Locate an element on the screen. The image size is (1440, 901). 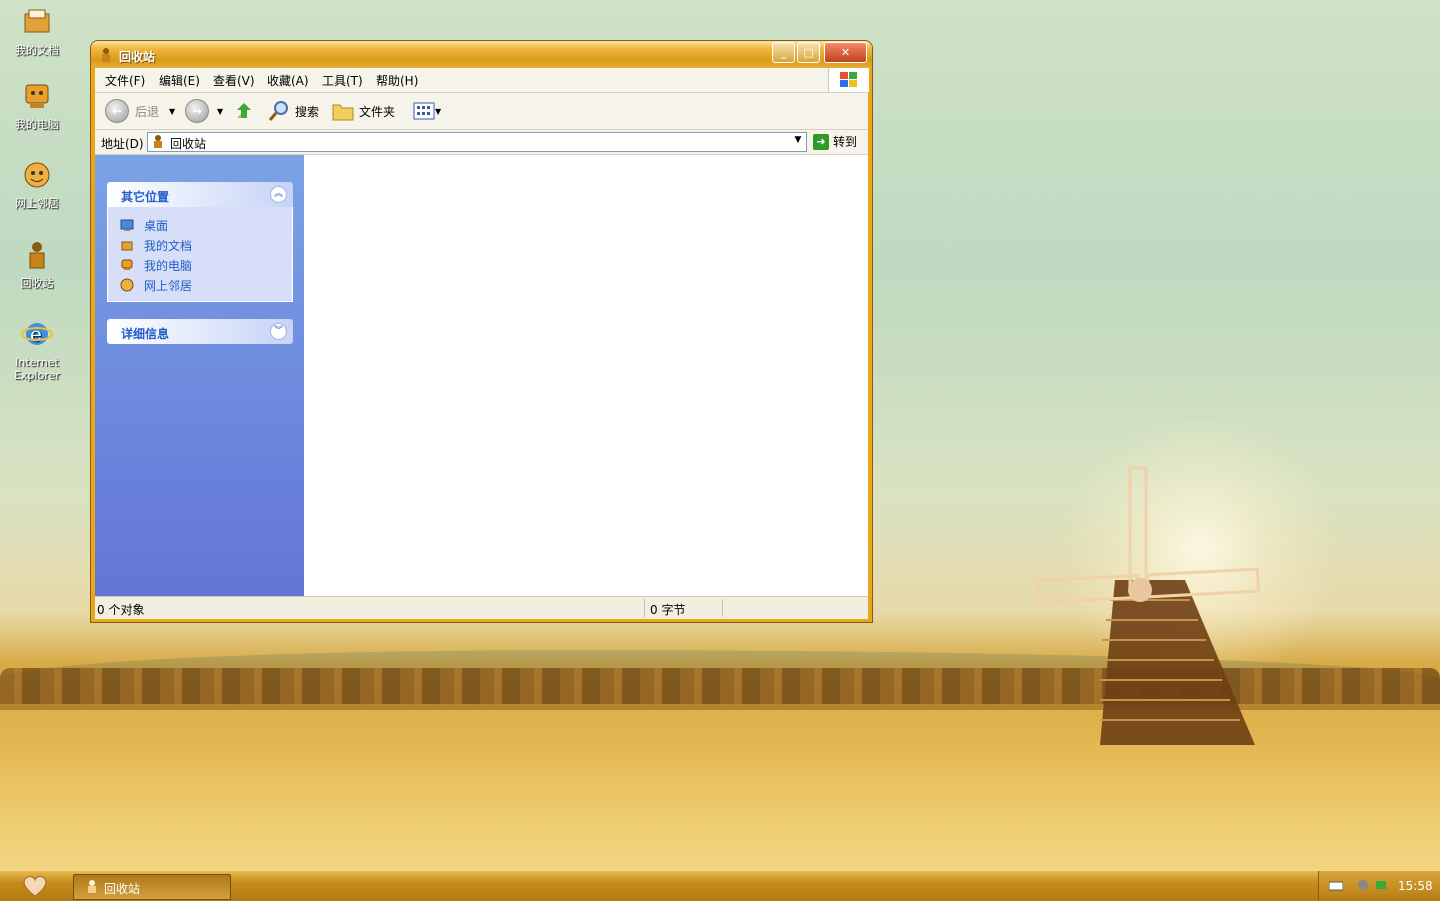
windmill-wallpaper is located at coordinates (1148, 605).